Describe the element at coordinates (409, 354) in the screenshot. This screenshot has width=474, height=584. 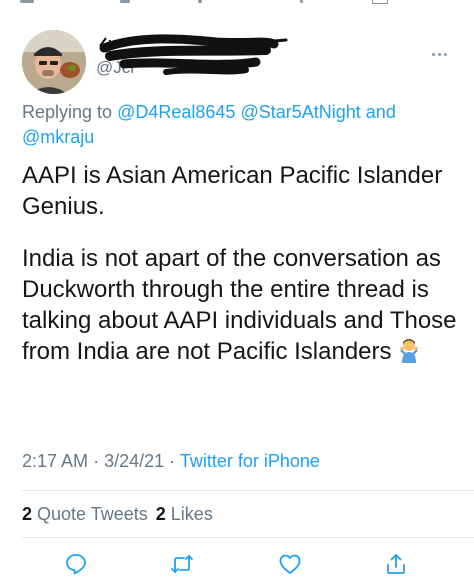
I see `person-shrugging-emoji-icon` at that location.